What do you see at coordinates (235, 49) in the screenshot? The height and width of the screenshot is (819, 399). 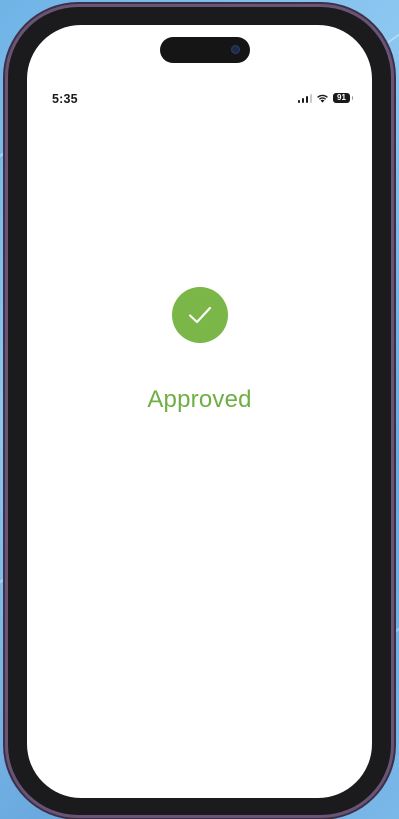 I see `front-camera-icon` at bounding box center [235, 49].